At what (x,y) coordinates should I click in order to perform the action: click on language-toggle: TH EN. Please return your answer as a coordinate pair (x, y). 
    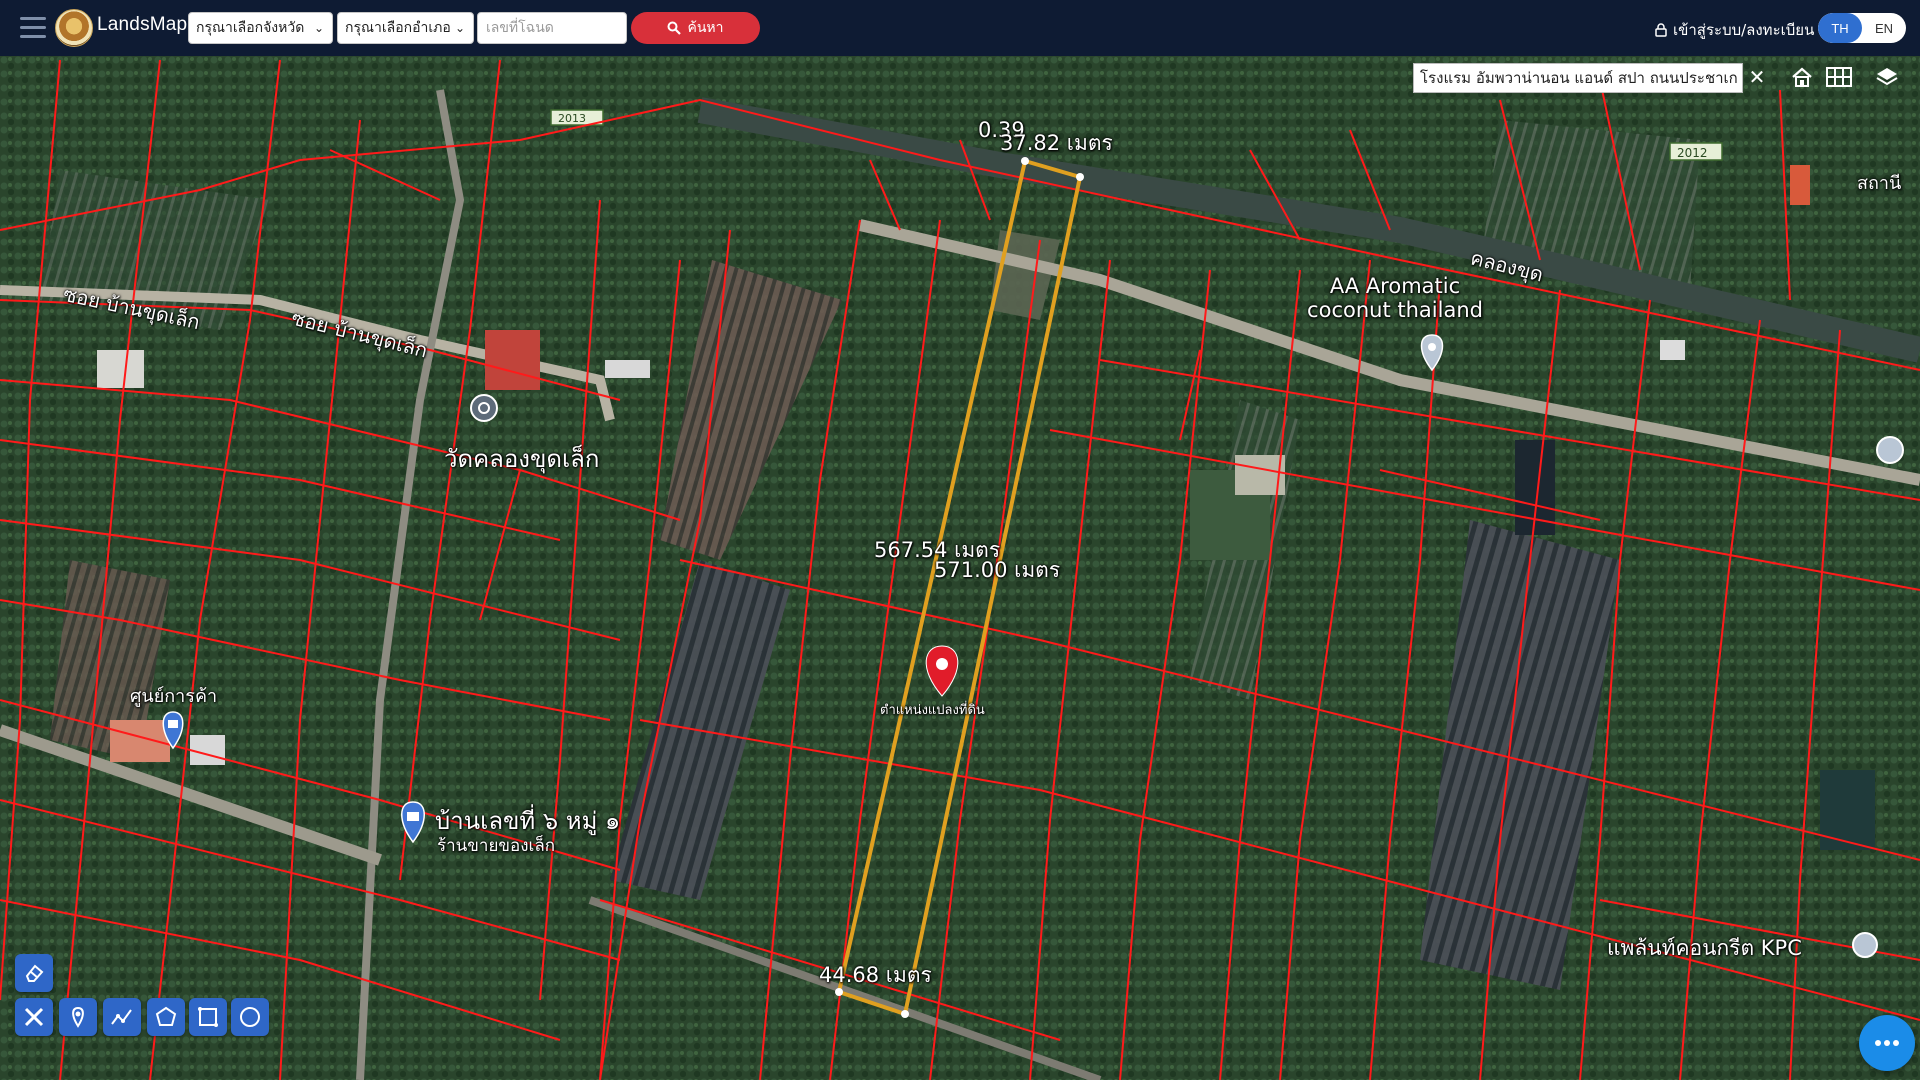
    Looking at the image, I should click on (1862, 28).